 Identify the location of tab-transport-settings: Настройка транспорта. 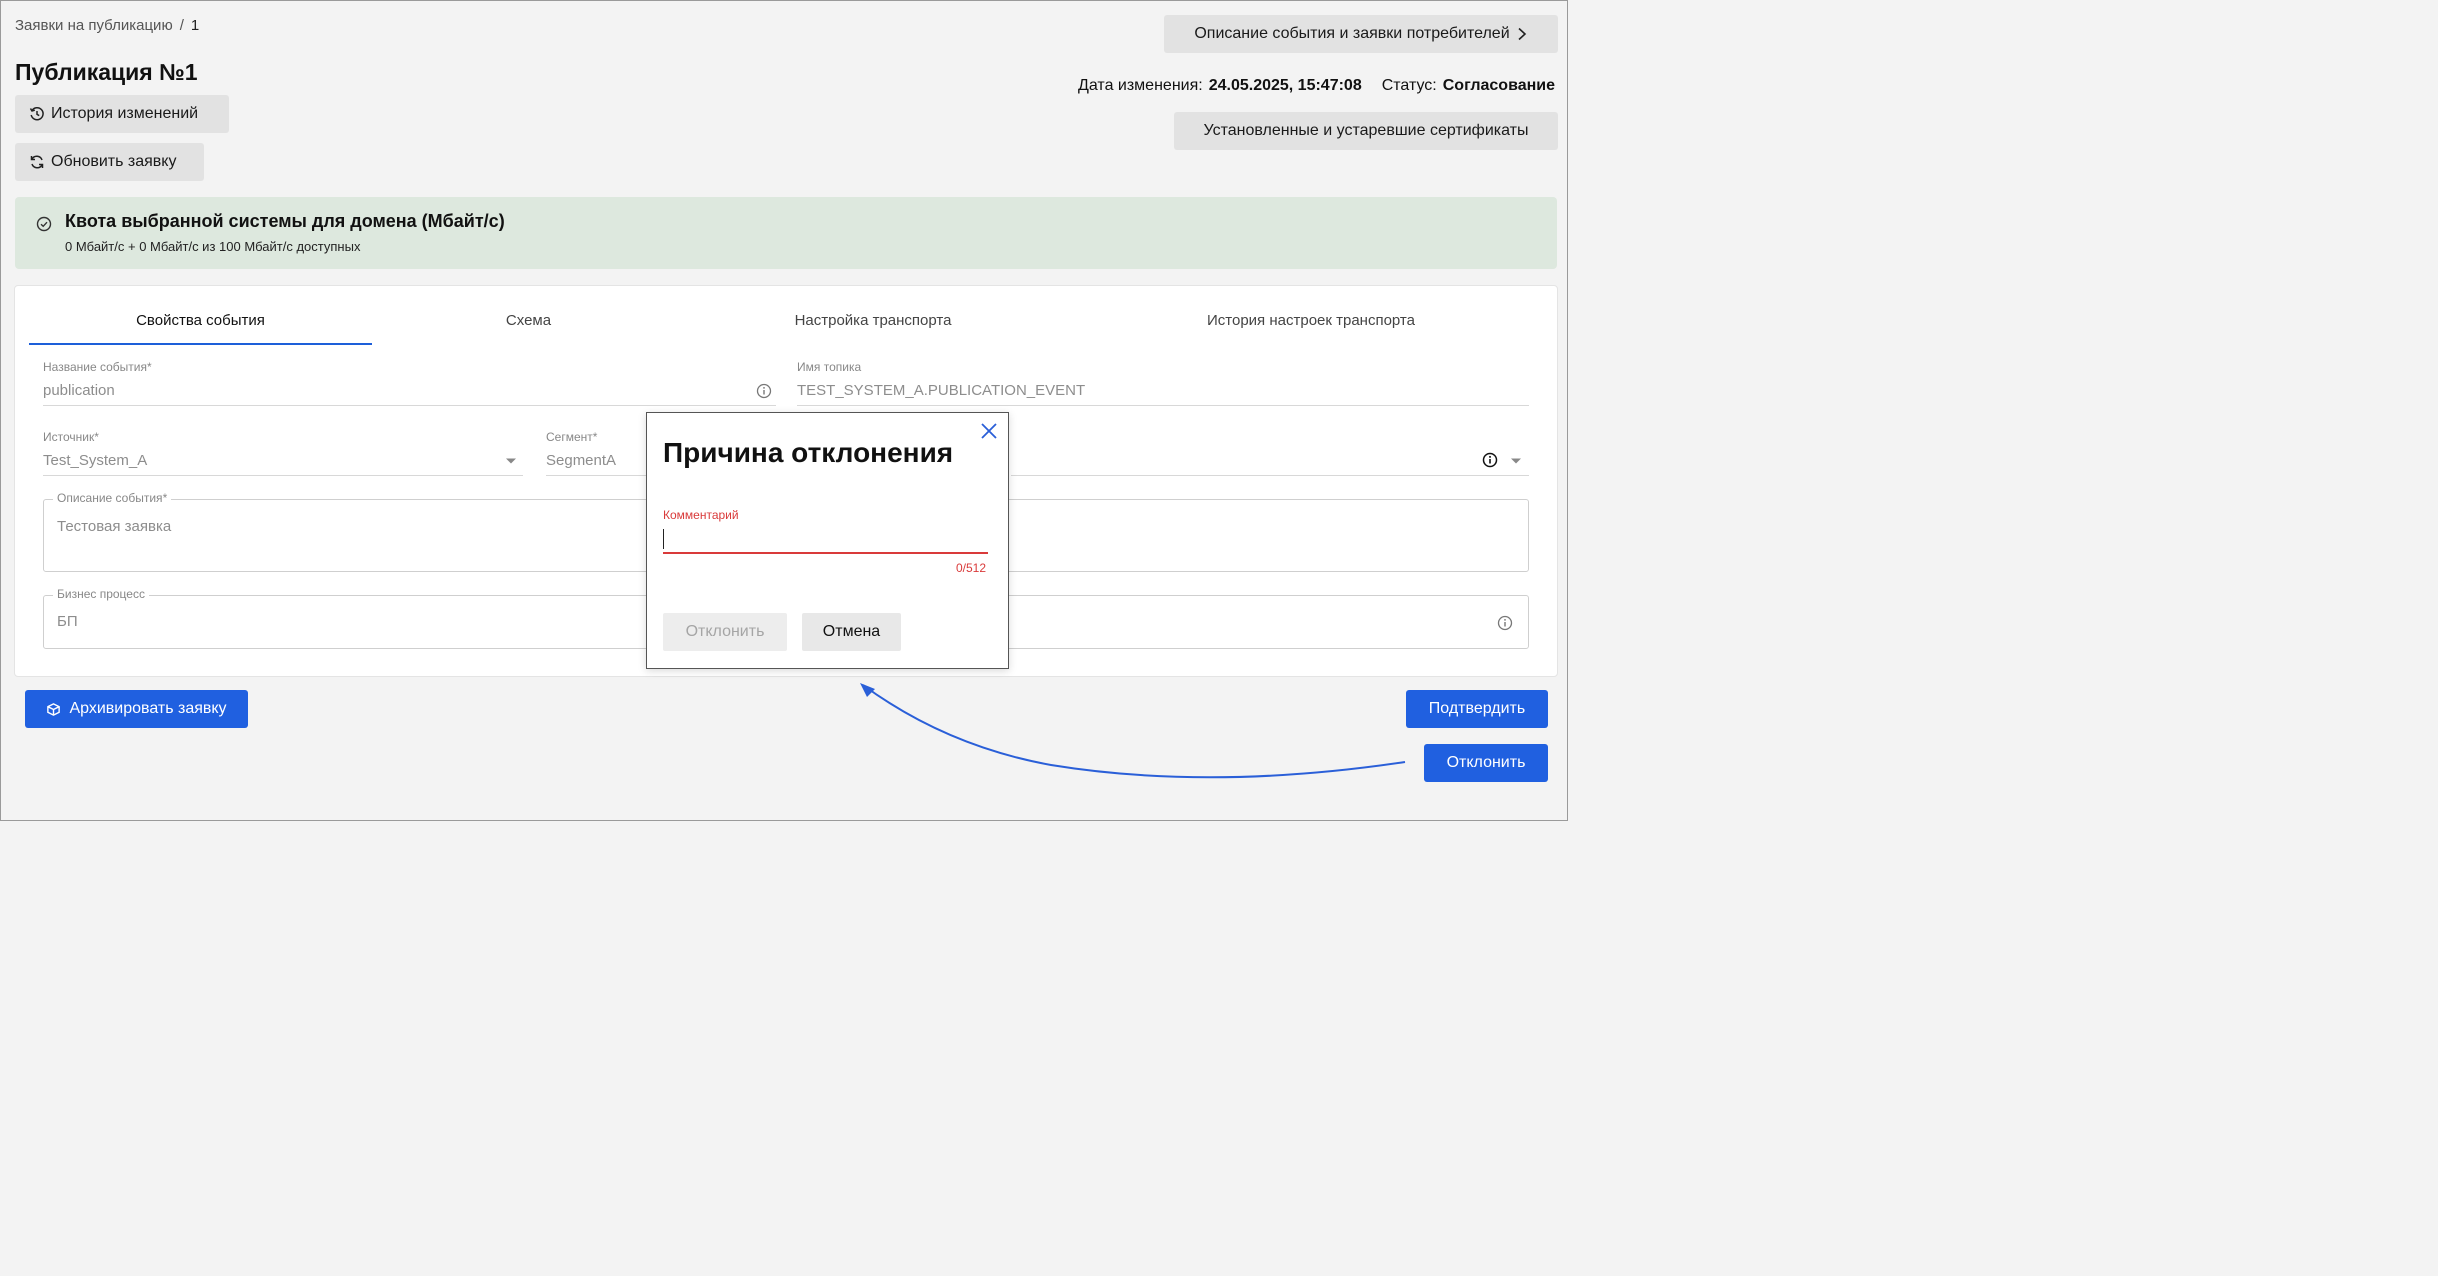
(873, 320).